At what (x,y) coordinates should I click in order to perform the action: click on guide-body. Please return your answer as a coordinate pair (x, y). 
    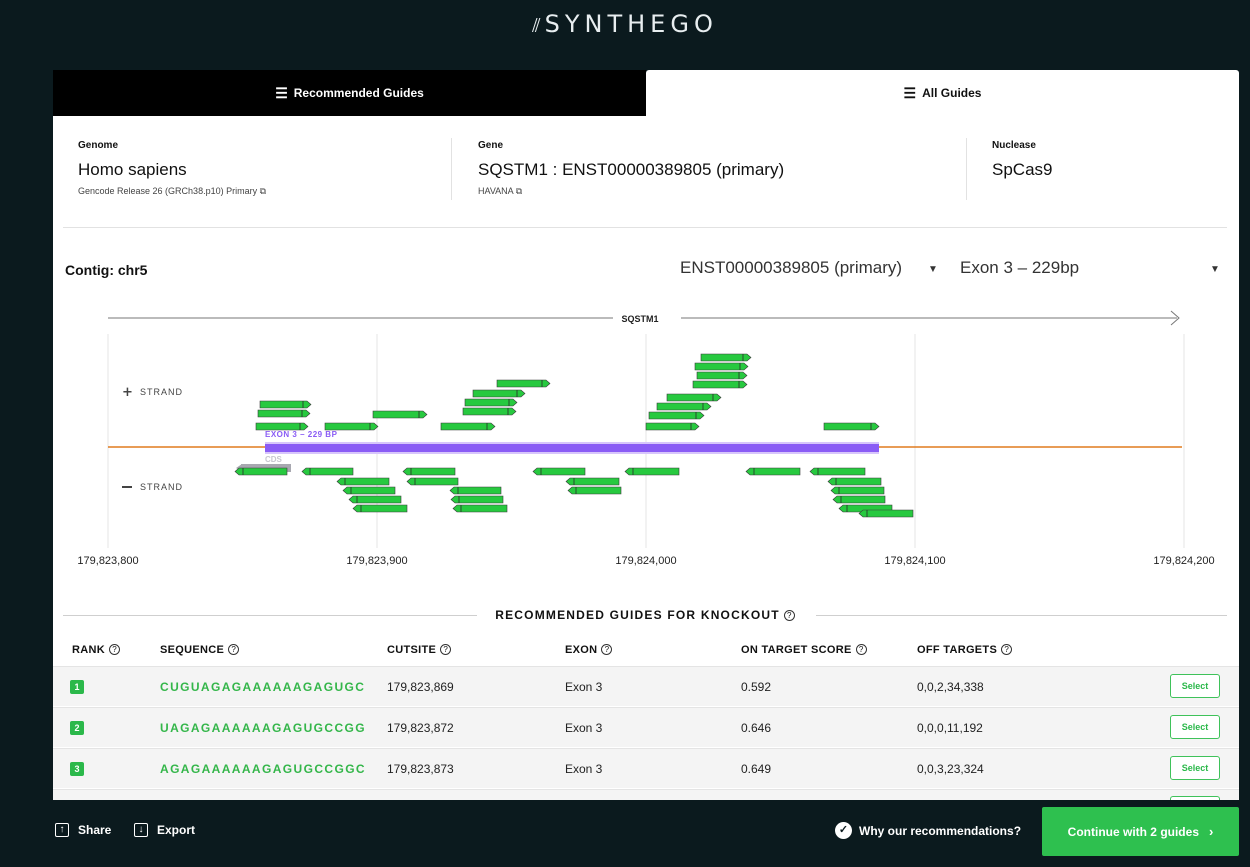
    Looking at the image, I should click on (722, 375).